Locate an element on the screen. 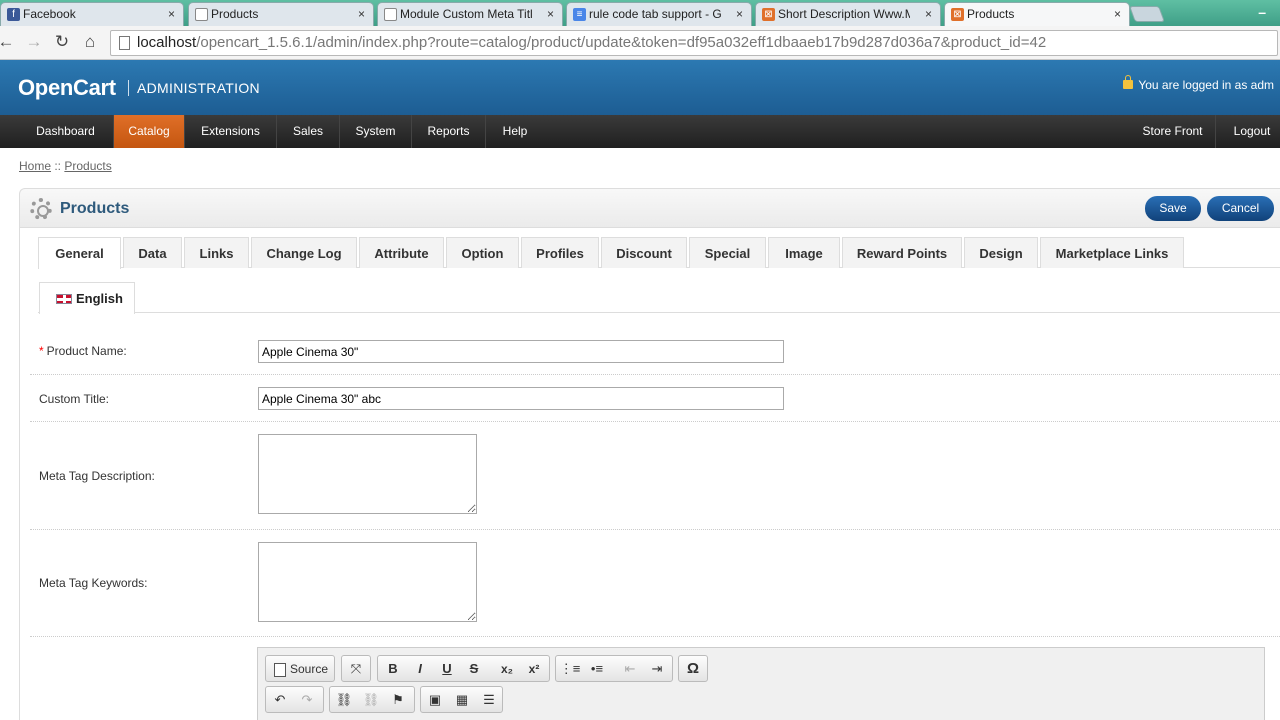 The width and height of the screenshot is (1280, 720). login-text: You are logged in as adm is located at coordinates (1206, 85).